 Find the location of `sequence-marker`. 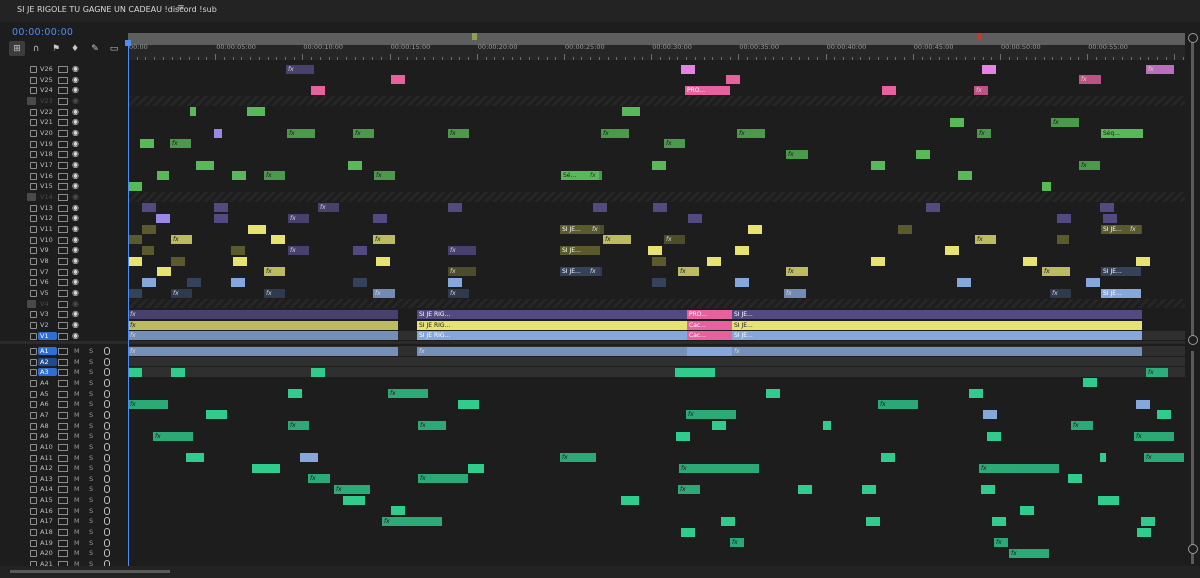

sequence-marker is located at coordinates (979, 36).